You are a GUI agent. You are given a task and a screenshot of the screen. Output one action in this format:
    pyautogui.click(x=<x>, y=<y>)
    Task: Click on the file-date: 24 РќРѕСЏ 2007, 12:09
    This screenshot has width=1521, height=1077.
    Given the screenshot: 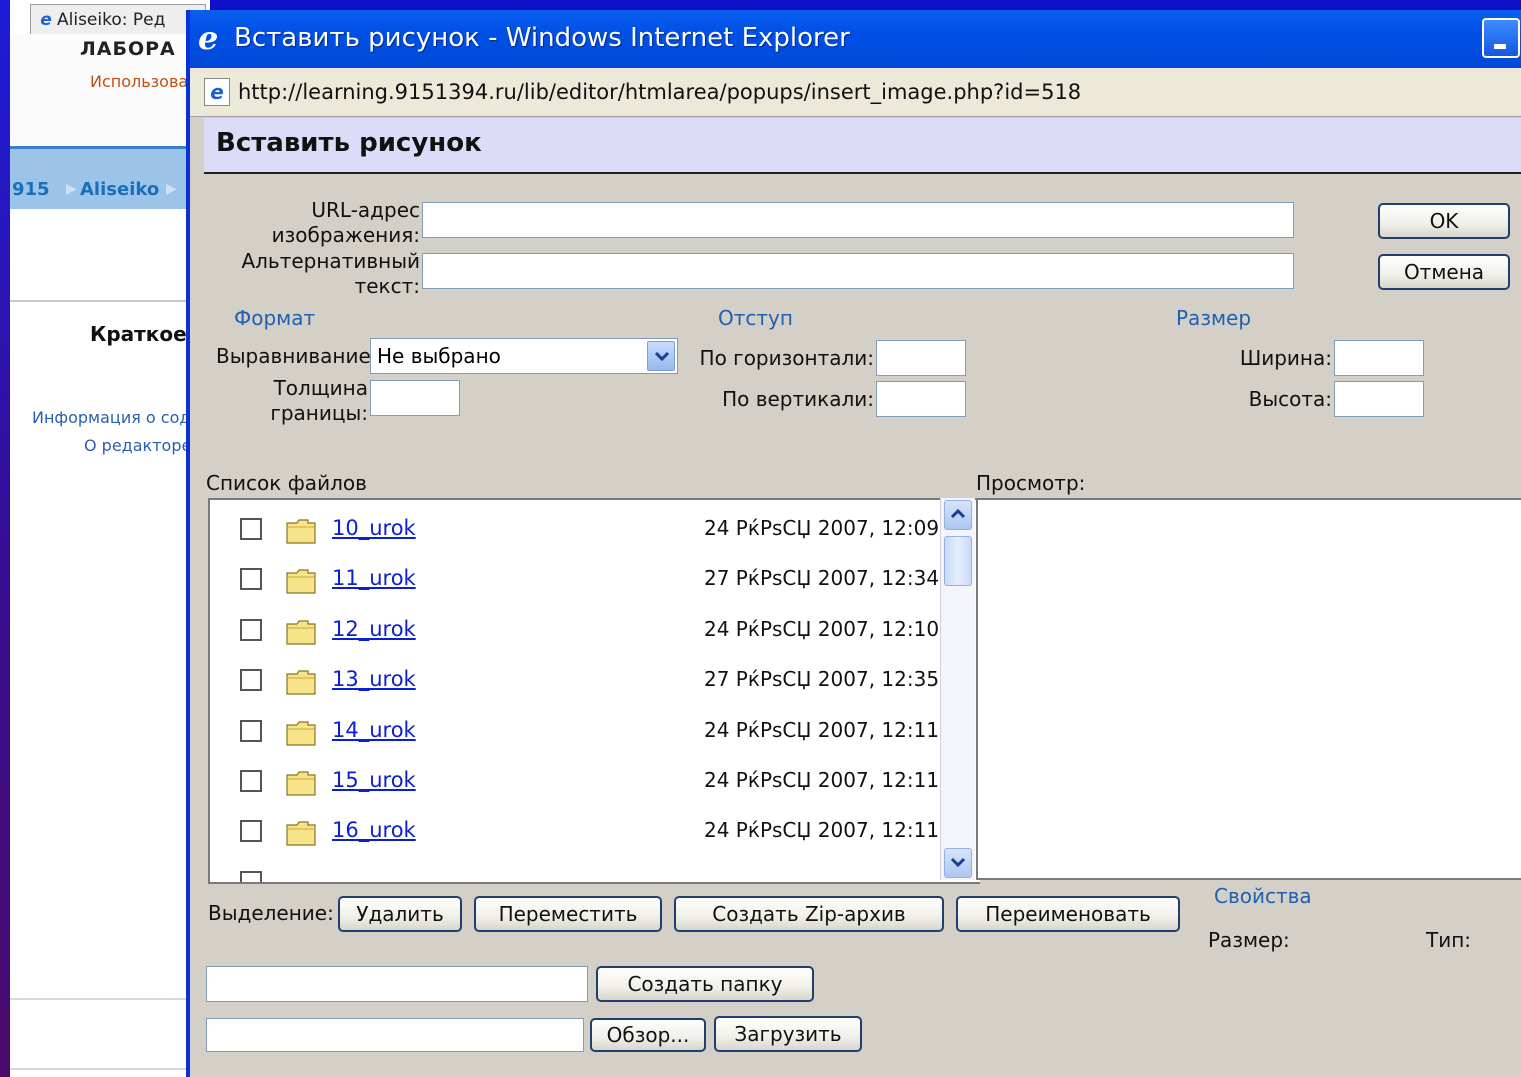 What is the action you would take?
    pyautogui.click(x=822, y=528)
    